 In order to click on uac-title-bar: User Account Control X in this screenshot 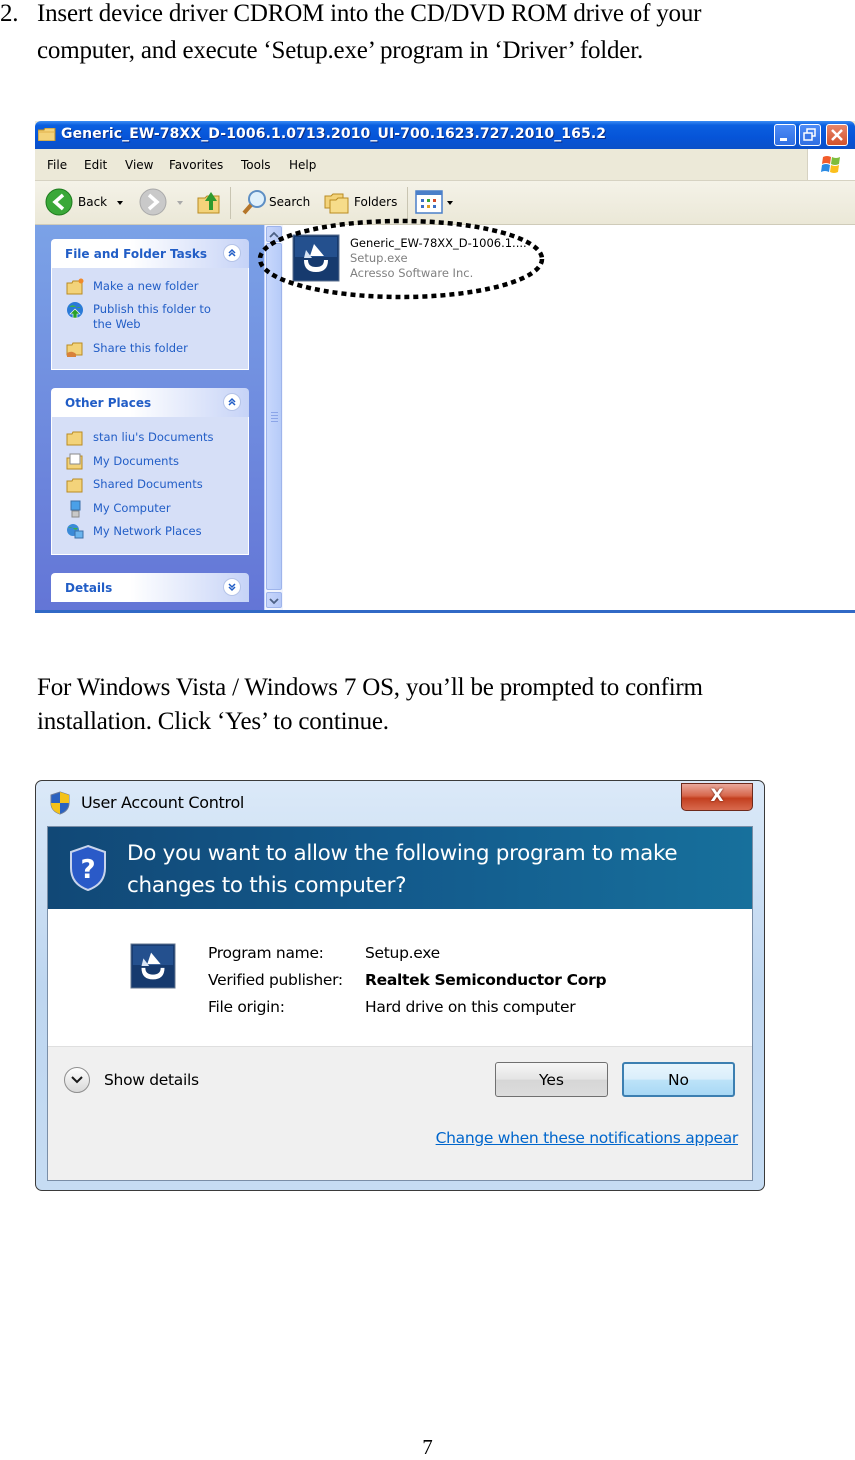, I will do `click(400, 803)`.